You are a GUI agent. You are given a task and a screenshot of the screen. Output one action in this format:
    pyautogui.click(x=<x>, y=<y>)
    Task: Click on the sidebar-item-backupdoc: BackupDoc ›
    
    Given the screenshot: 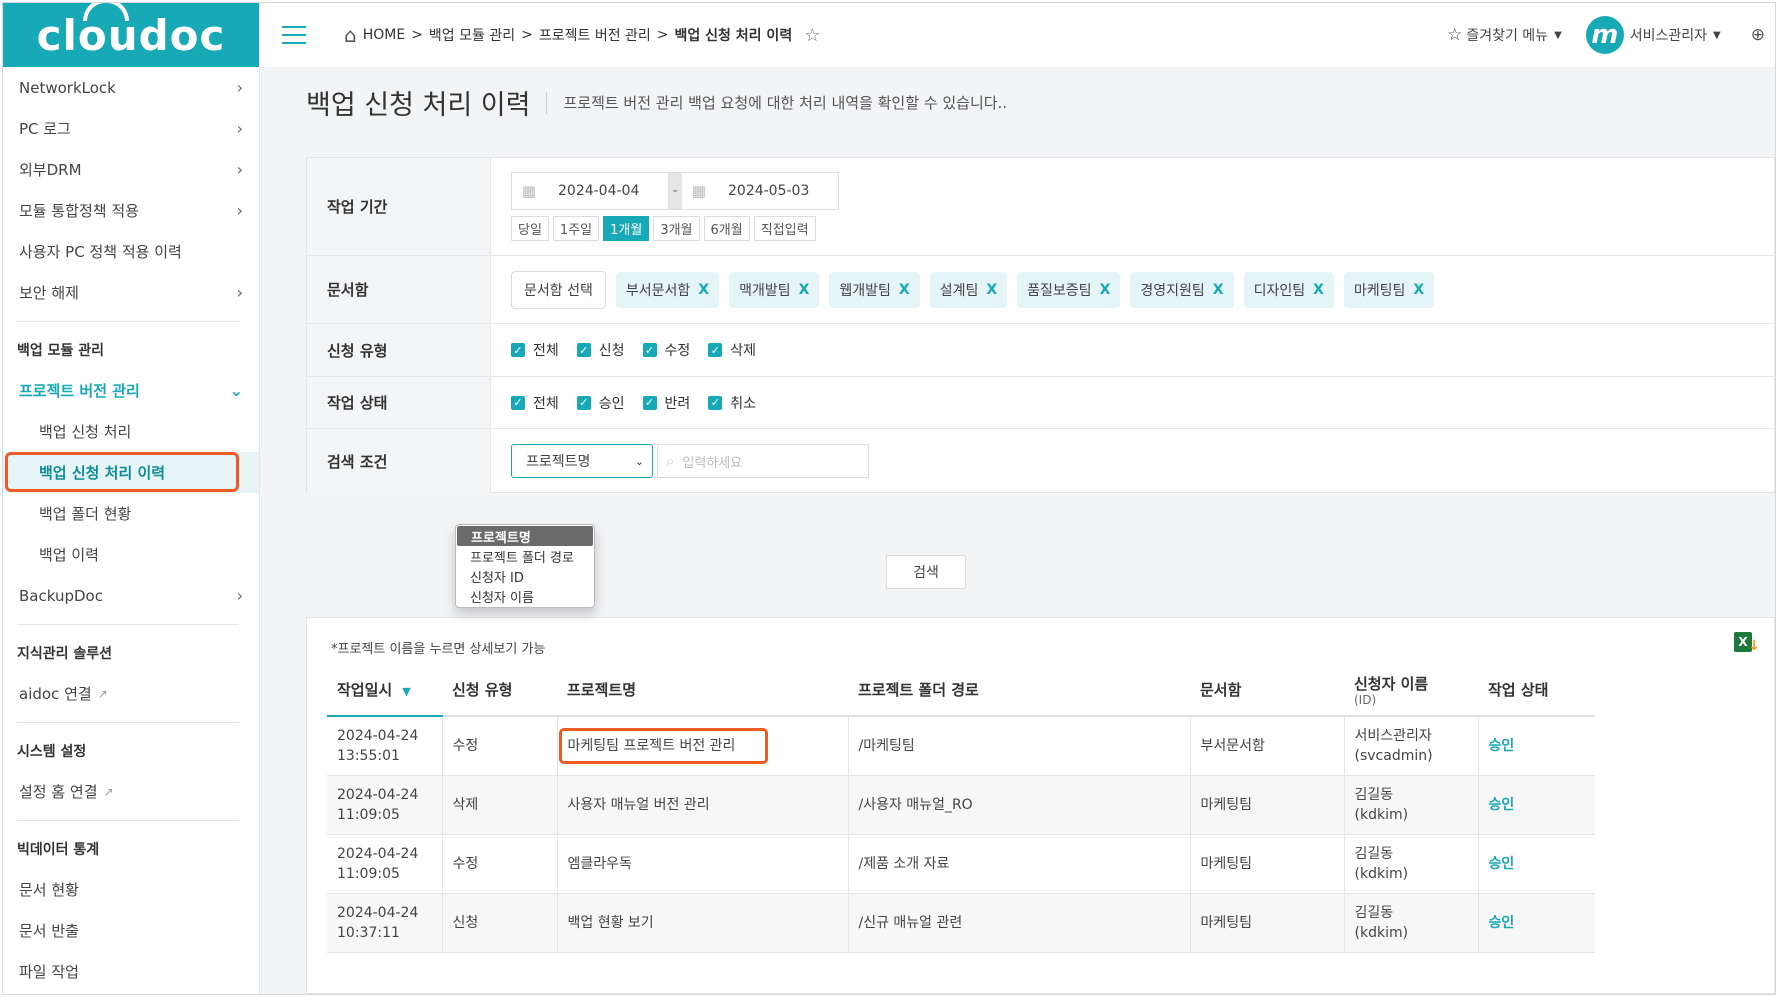 What is the action you would take?
    pyautogui.click(x=131, y=595)
    